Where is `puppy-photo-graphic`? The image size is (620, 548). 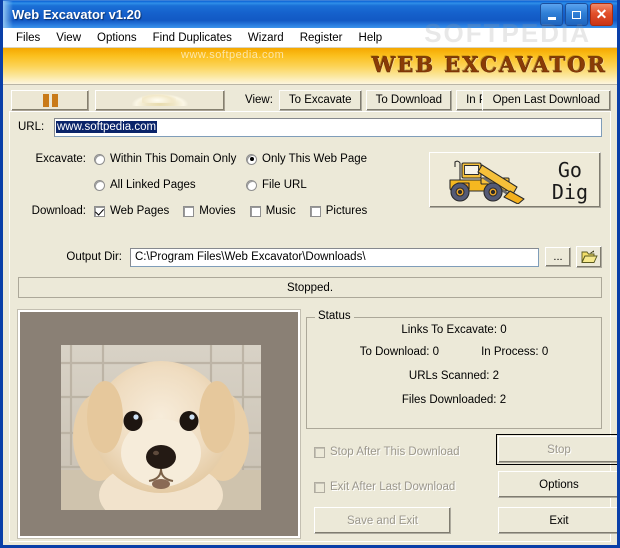
puppy-photo-graphic is located at coordinates (161, 427).